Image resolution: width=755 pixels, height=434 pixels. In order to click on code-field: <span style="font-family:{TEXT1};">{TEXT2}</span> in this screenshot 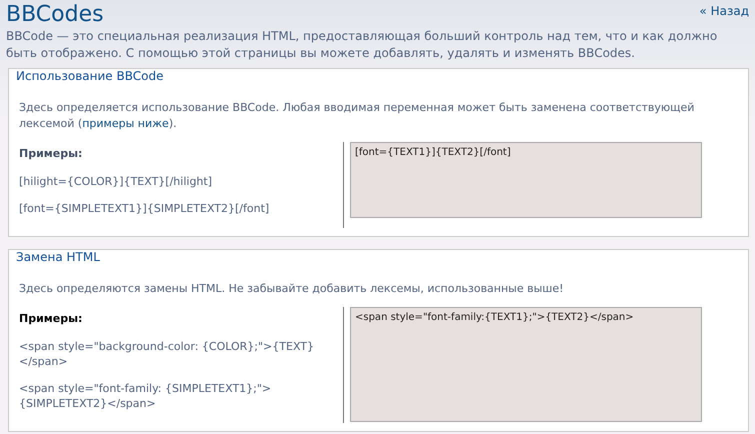, I will do `click(526, 364)`.